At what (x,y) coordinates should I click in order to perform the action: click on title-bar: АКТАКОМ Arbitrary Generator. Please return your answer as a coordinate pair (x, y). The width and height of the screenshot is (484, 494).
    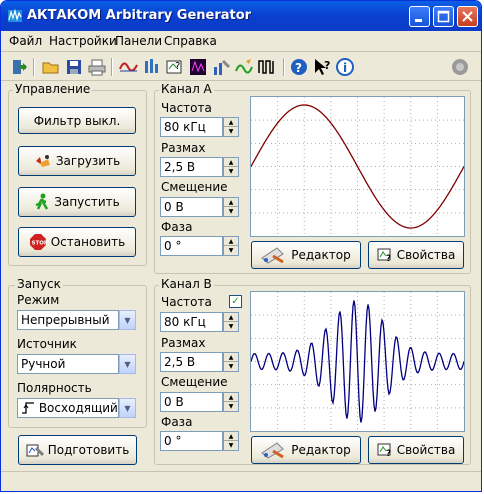
    Looking at the image, I should click on (241, 16).